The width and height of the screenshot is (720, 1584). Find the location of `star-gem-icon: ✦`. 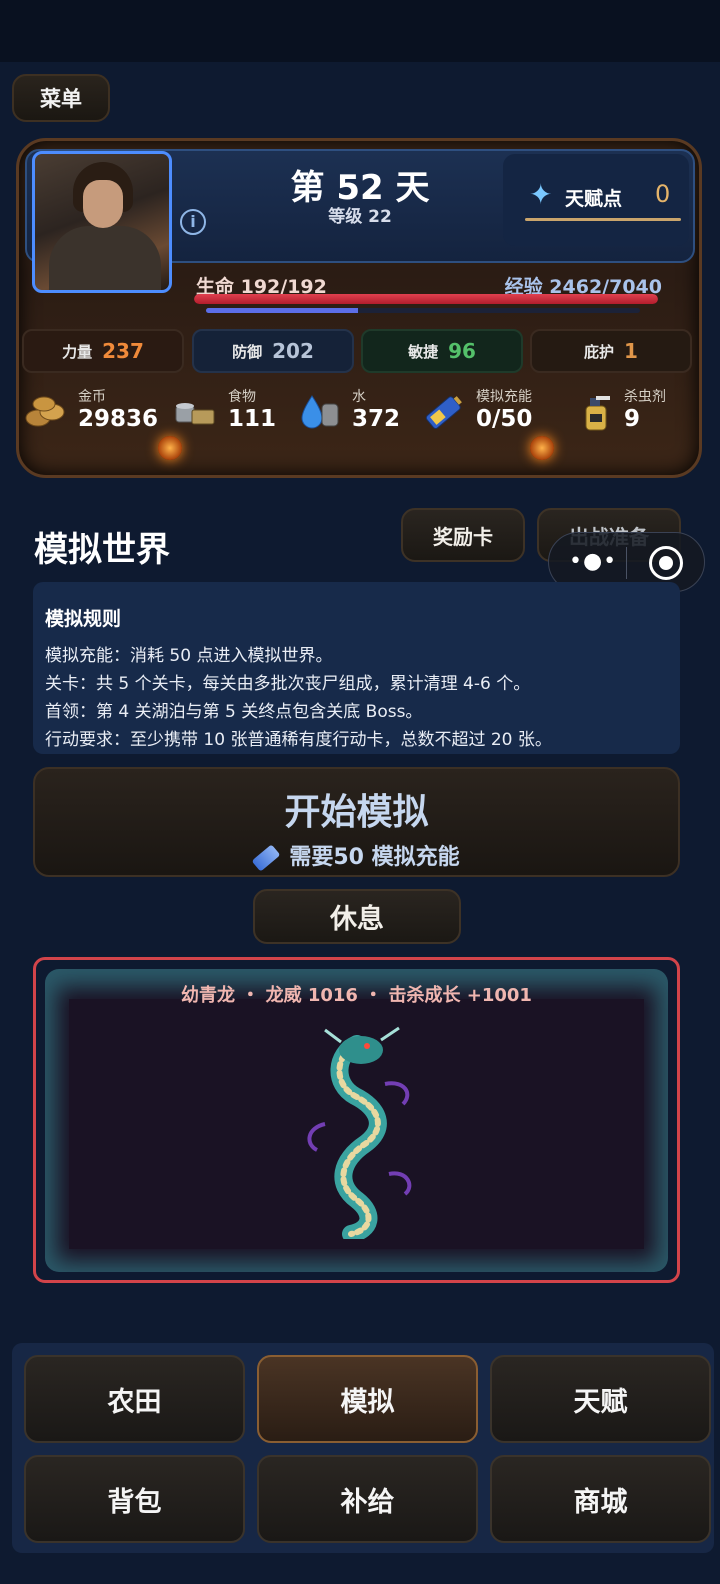

star-gem-icon: ✦ is located at coordinates (541, 194).